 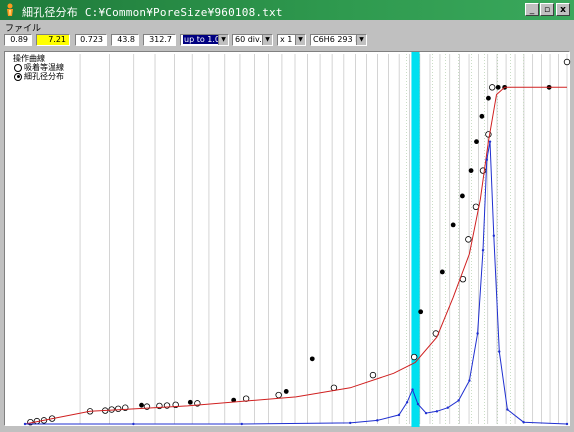 I want to click on radio-pore-distribution: 細孔径分布, so click(x=39, y=76).